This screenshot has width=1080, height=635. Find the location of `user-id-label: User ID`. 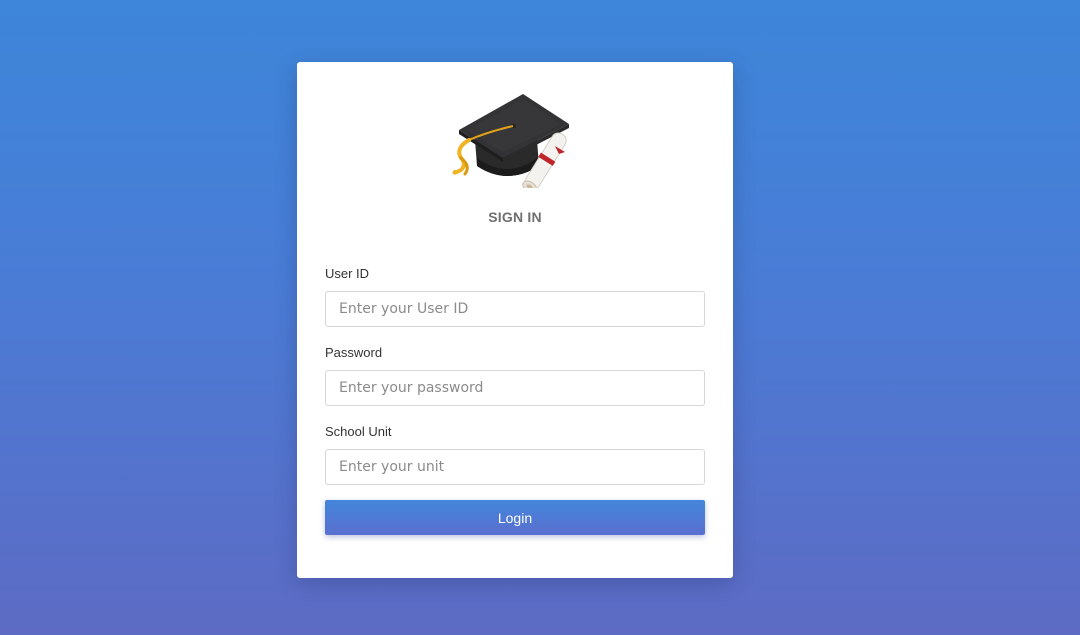

user-id-label: User ID is located at coordinates (347, 273).